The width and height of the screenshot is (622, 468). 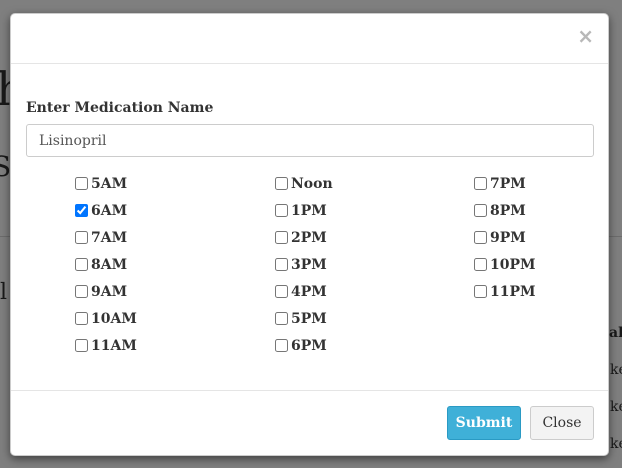 What do you see at coordinates (309, 422) in the screenshot?
I see `modal-footer: Submit Close` at bounding box center [309, 422].